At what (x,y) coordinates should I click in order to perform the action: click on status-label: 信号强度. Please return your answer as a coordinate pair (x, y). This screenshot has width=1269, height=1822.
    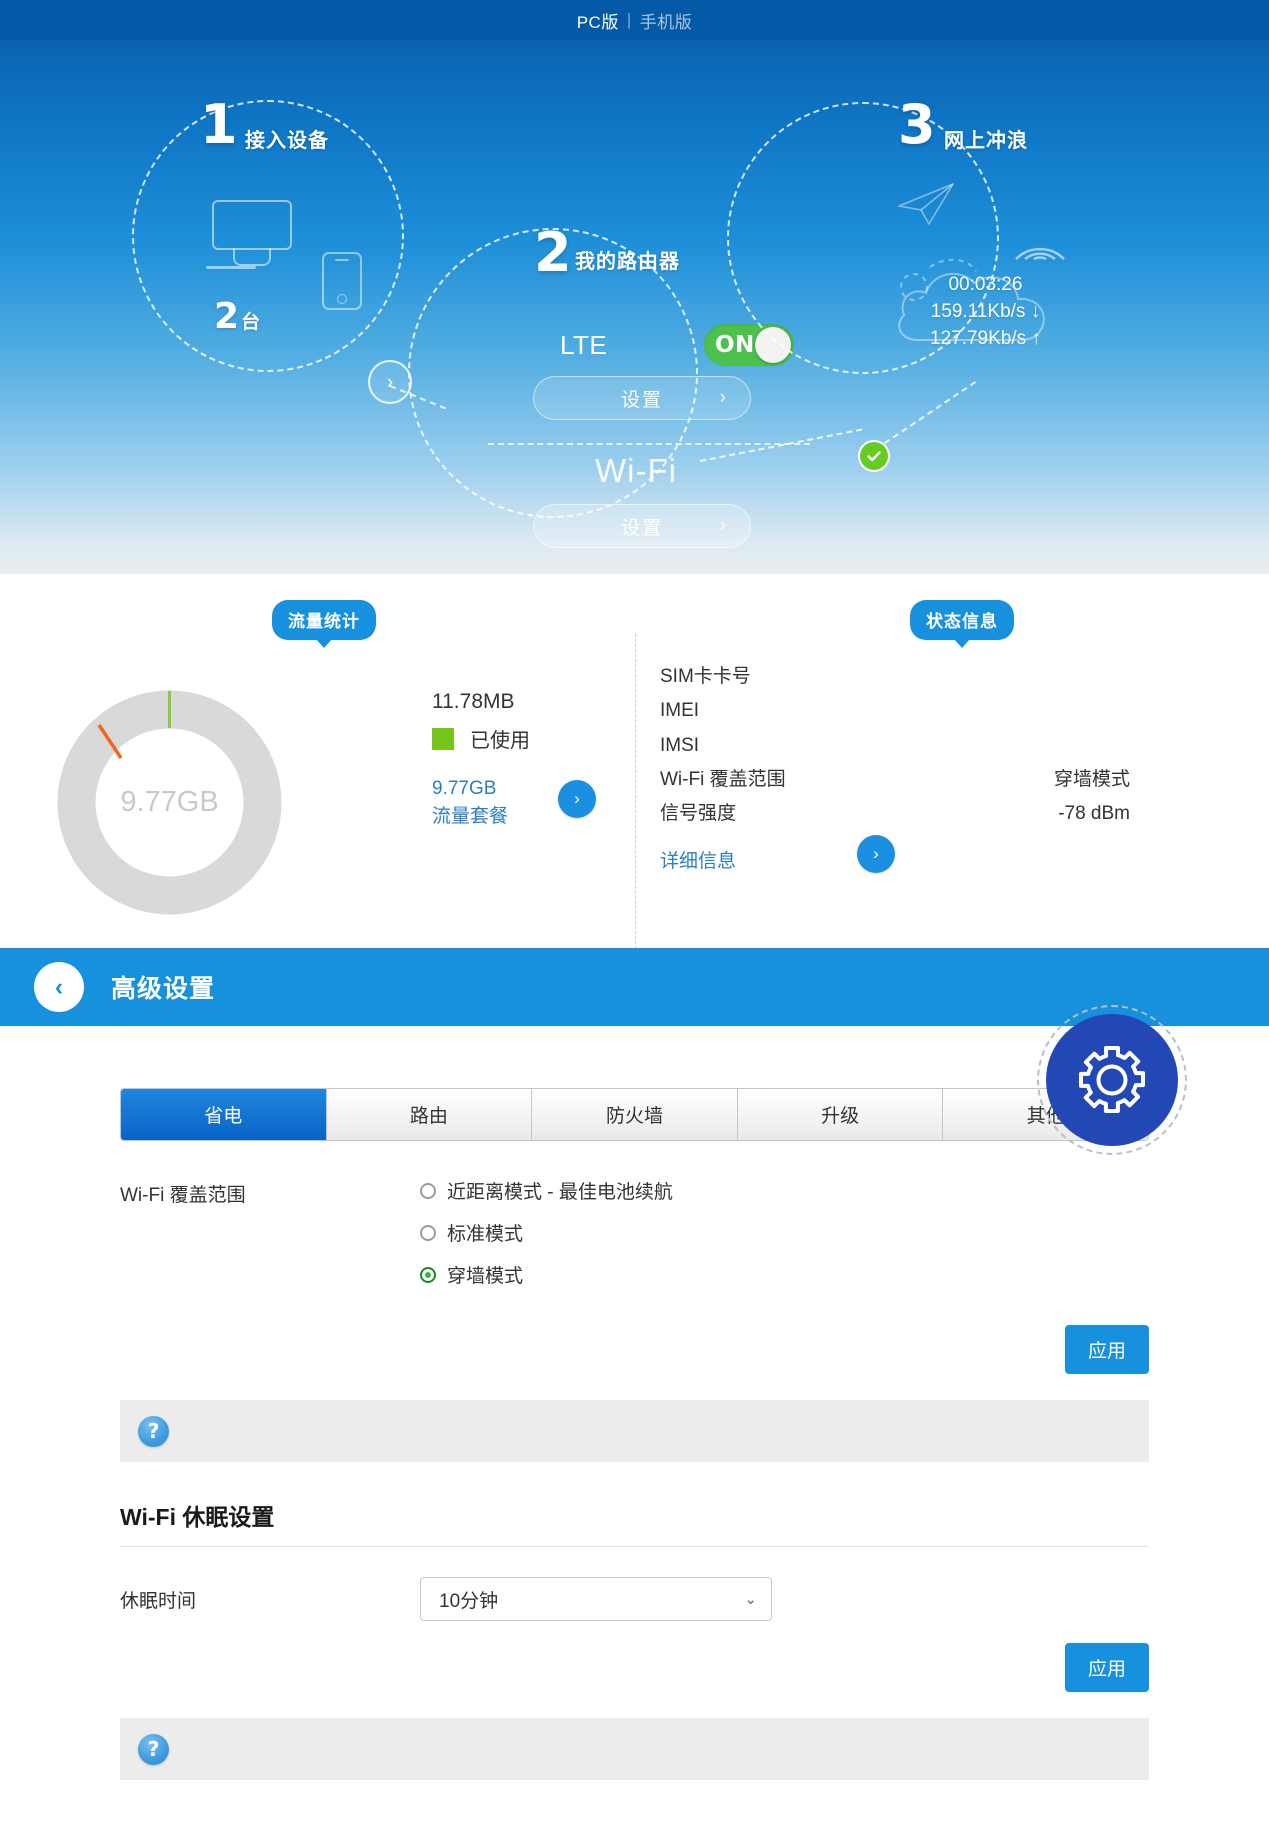
    Looking at the image, I should click on (698, 814).